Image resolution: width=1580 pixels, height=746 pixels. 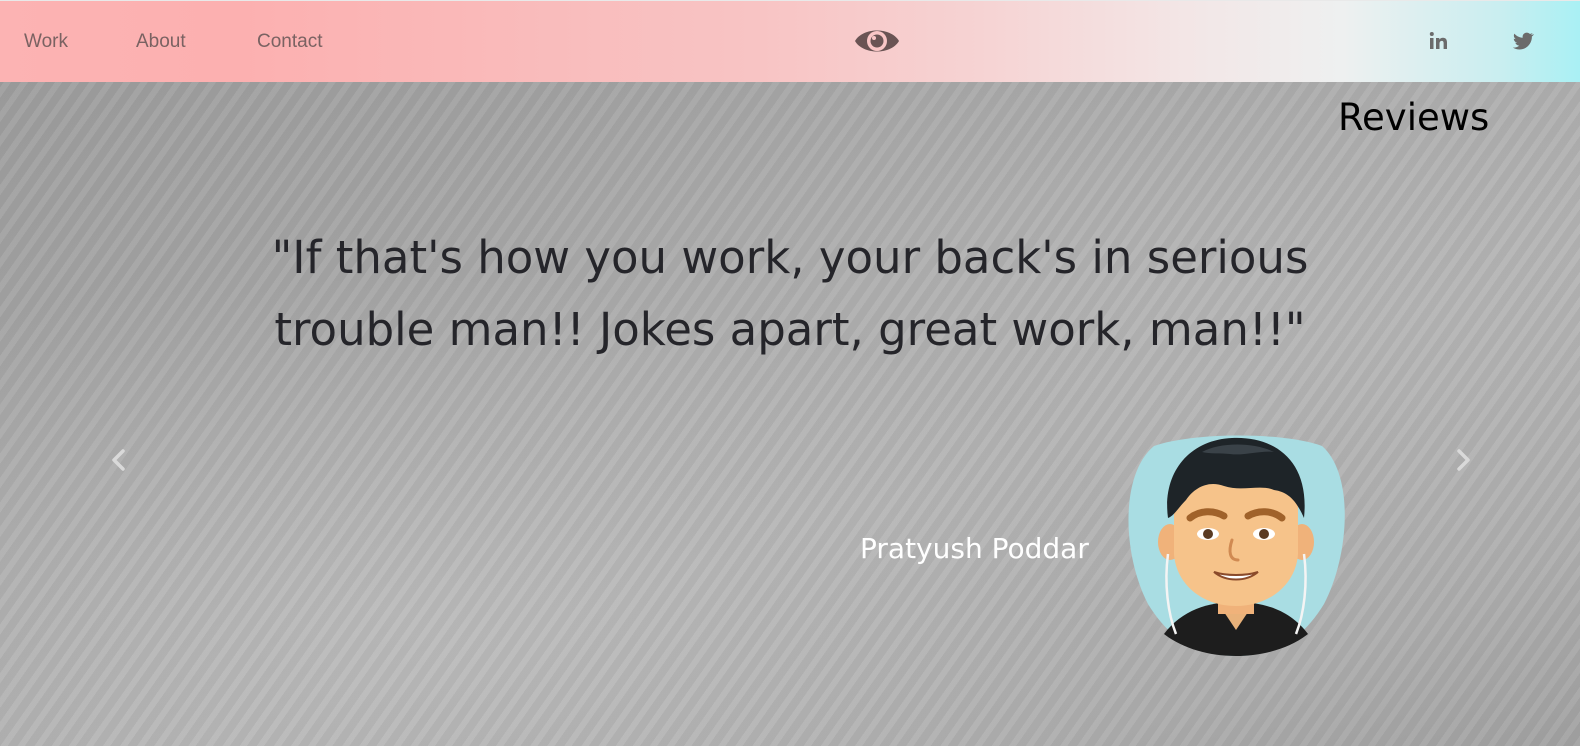 I want to click on top-navbar: Work About Contact, so click(x=790, y=41).